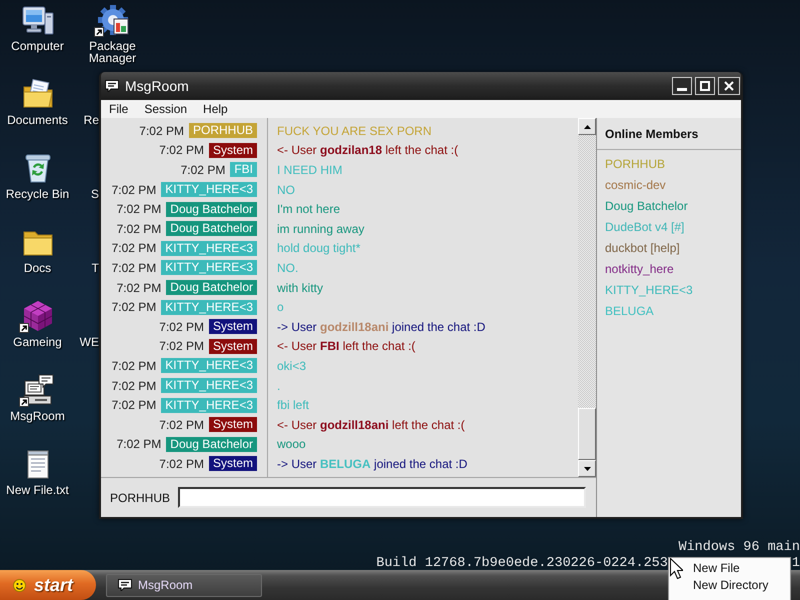 This screenshot has width=800, height=600. Describe the element at coordinates (300, 287) in the screenshot. I see `message-text: with kitty` at that location.